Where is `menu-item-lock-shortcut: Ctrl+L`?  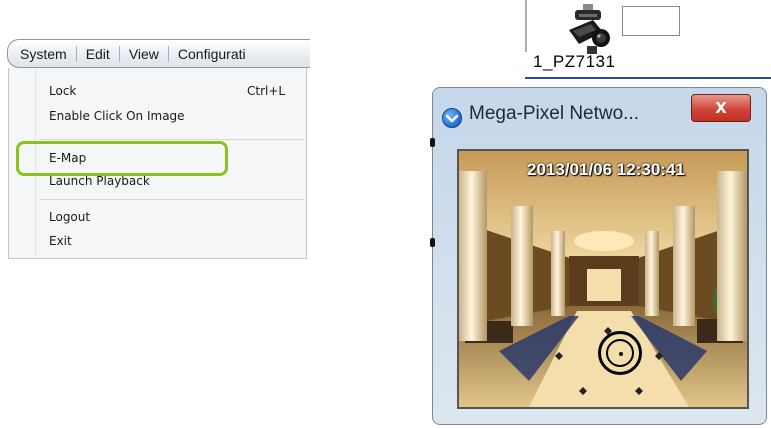 menu-item-lock-shortcut: Ctrl+L is located at coordinates (266, 91).